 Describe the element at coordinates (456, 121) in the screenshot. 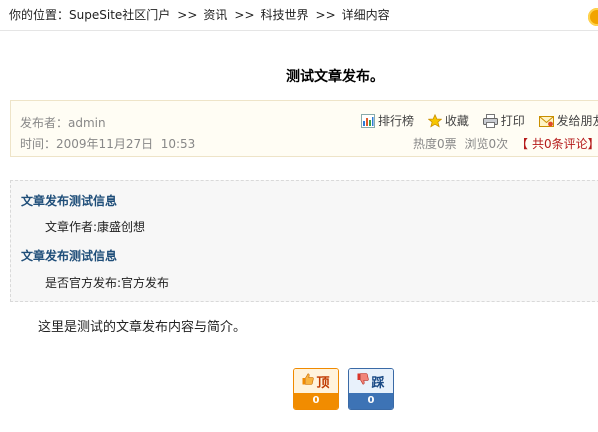

I see `favorite-label: 收藏` at that location.